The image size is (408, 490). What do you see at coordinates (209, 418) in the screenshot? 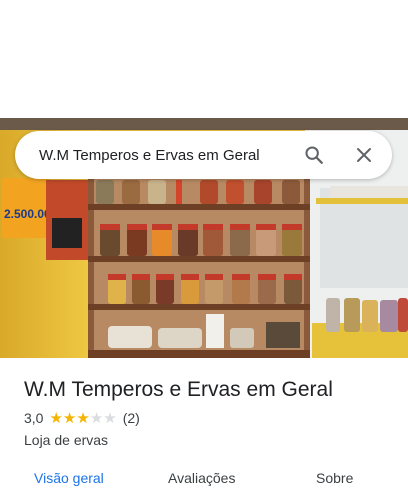
I see `rating-row: 3,0 ★ ★ ★ ★ ★ (2)` at bounding box center [209, 418].